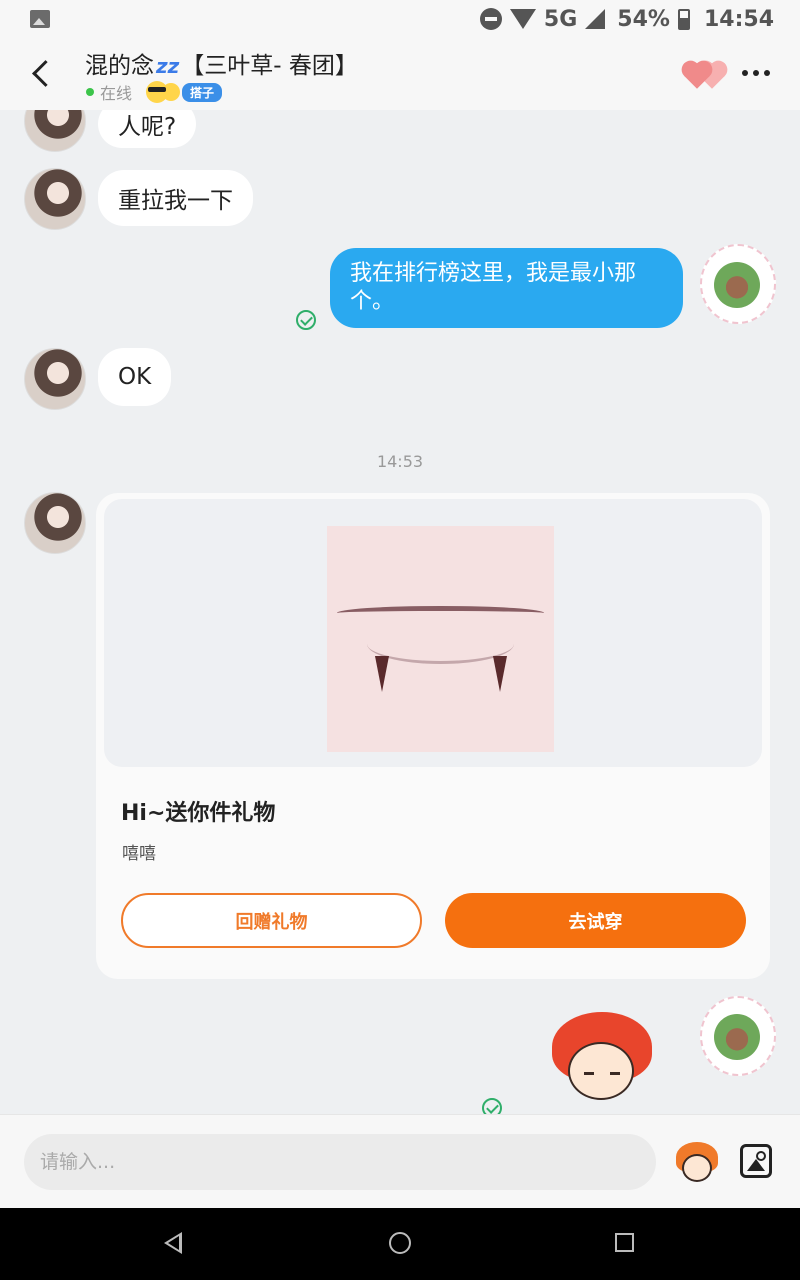 This screenshot has width=800, height=1280. I want to click on hearts-icon, so click(701, 75).